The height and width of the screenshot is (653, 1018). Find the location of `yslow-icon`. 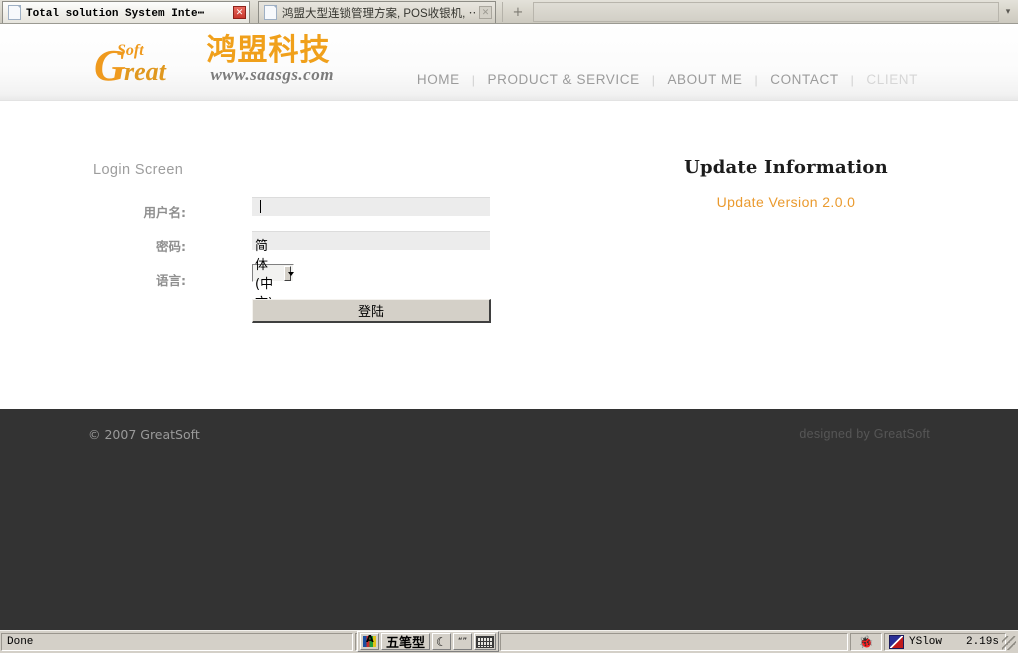

yslow-icon is located at coordinates (896, 642).